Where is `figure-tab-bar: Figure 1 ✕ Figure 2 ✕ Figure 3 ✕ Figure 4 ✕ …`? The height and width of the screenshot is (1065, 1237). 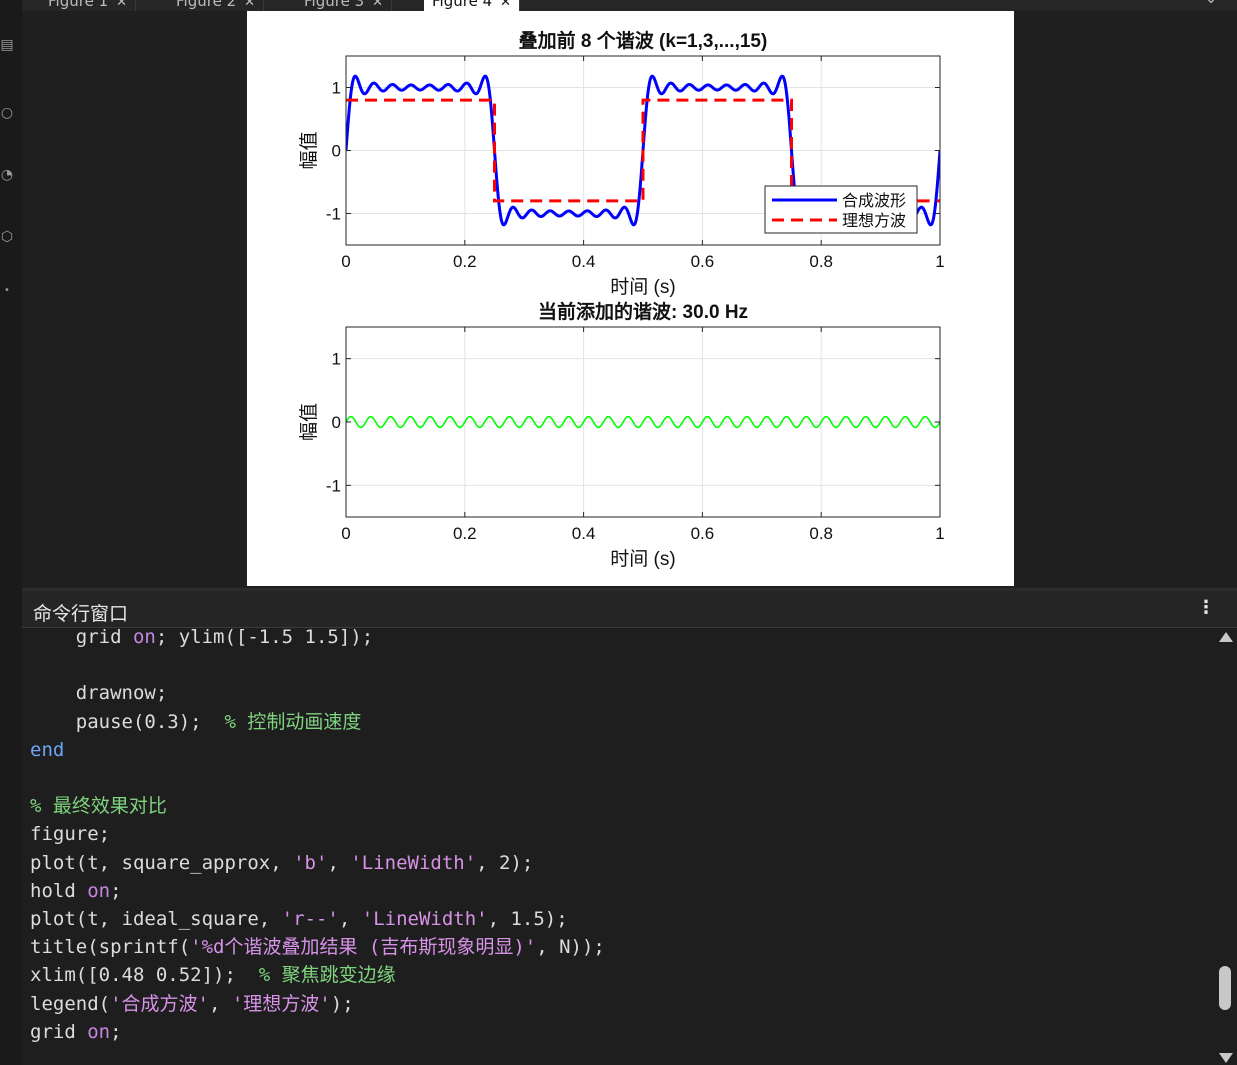
figure-tab-bar: Figure 1 ✕ Figure 2 ✕ Figure 3 ✕ Figure 4 ✕ … is located at coordinates (629, 5).